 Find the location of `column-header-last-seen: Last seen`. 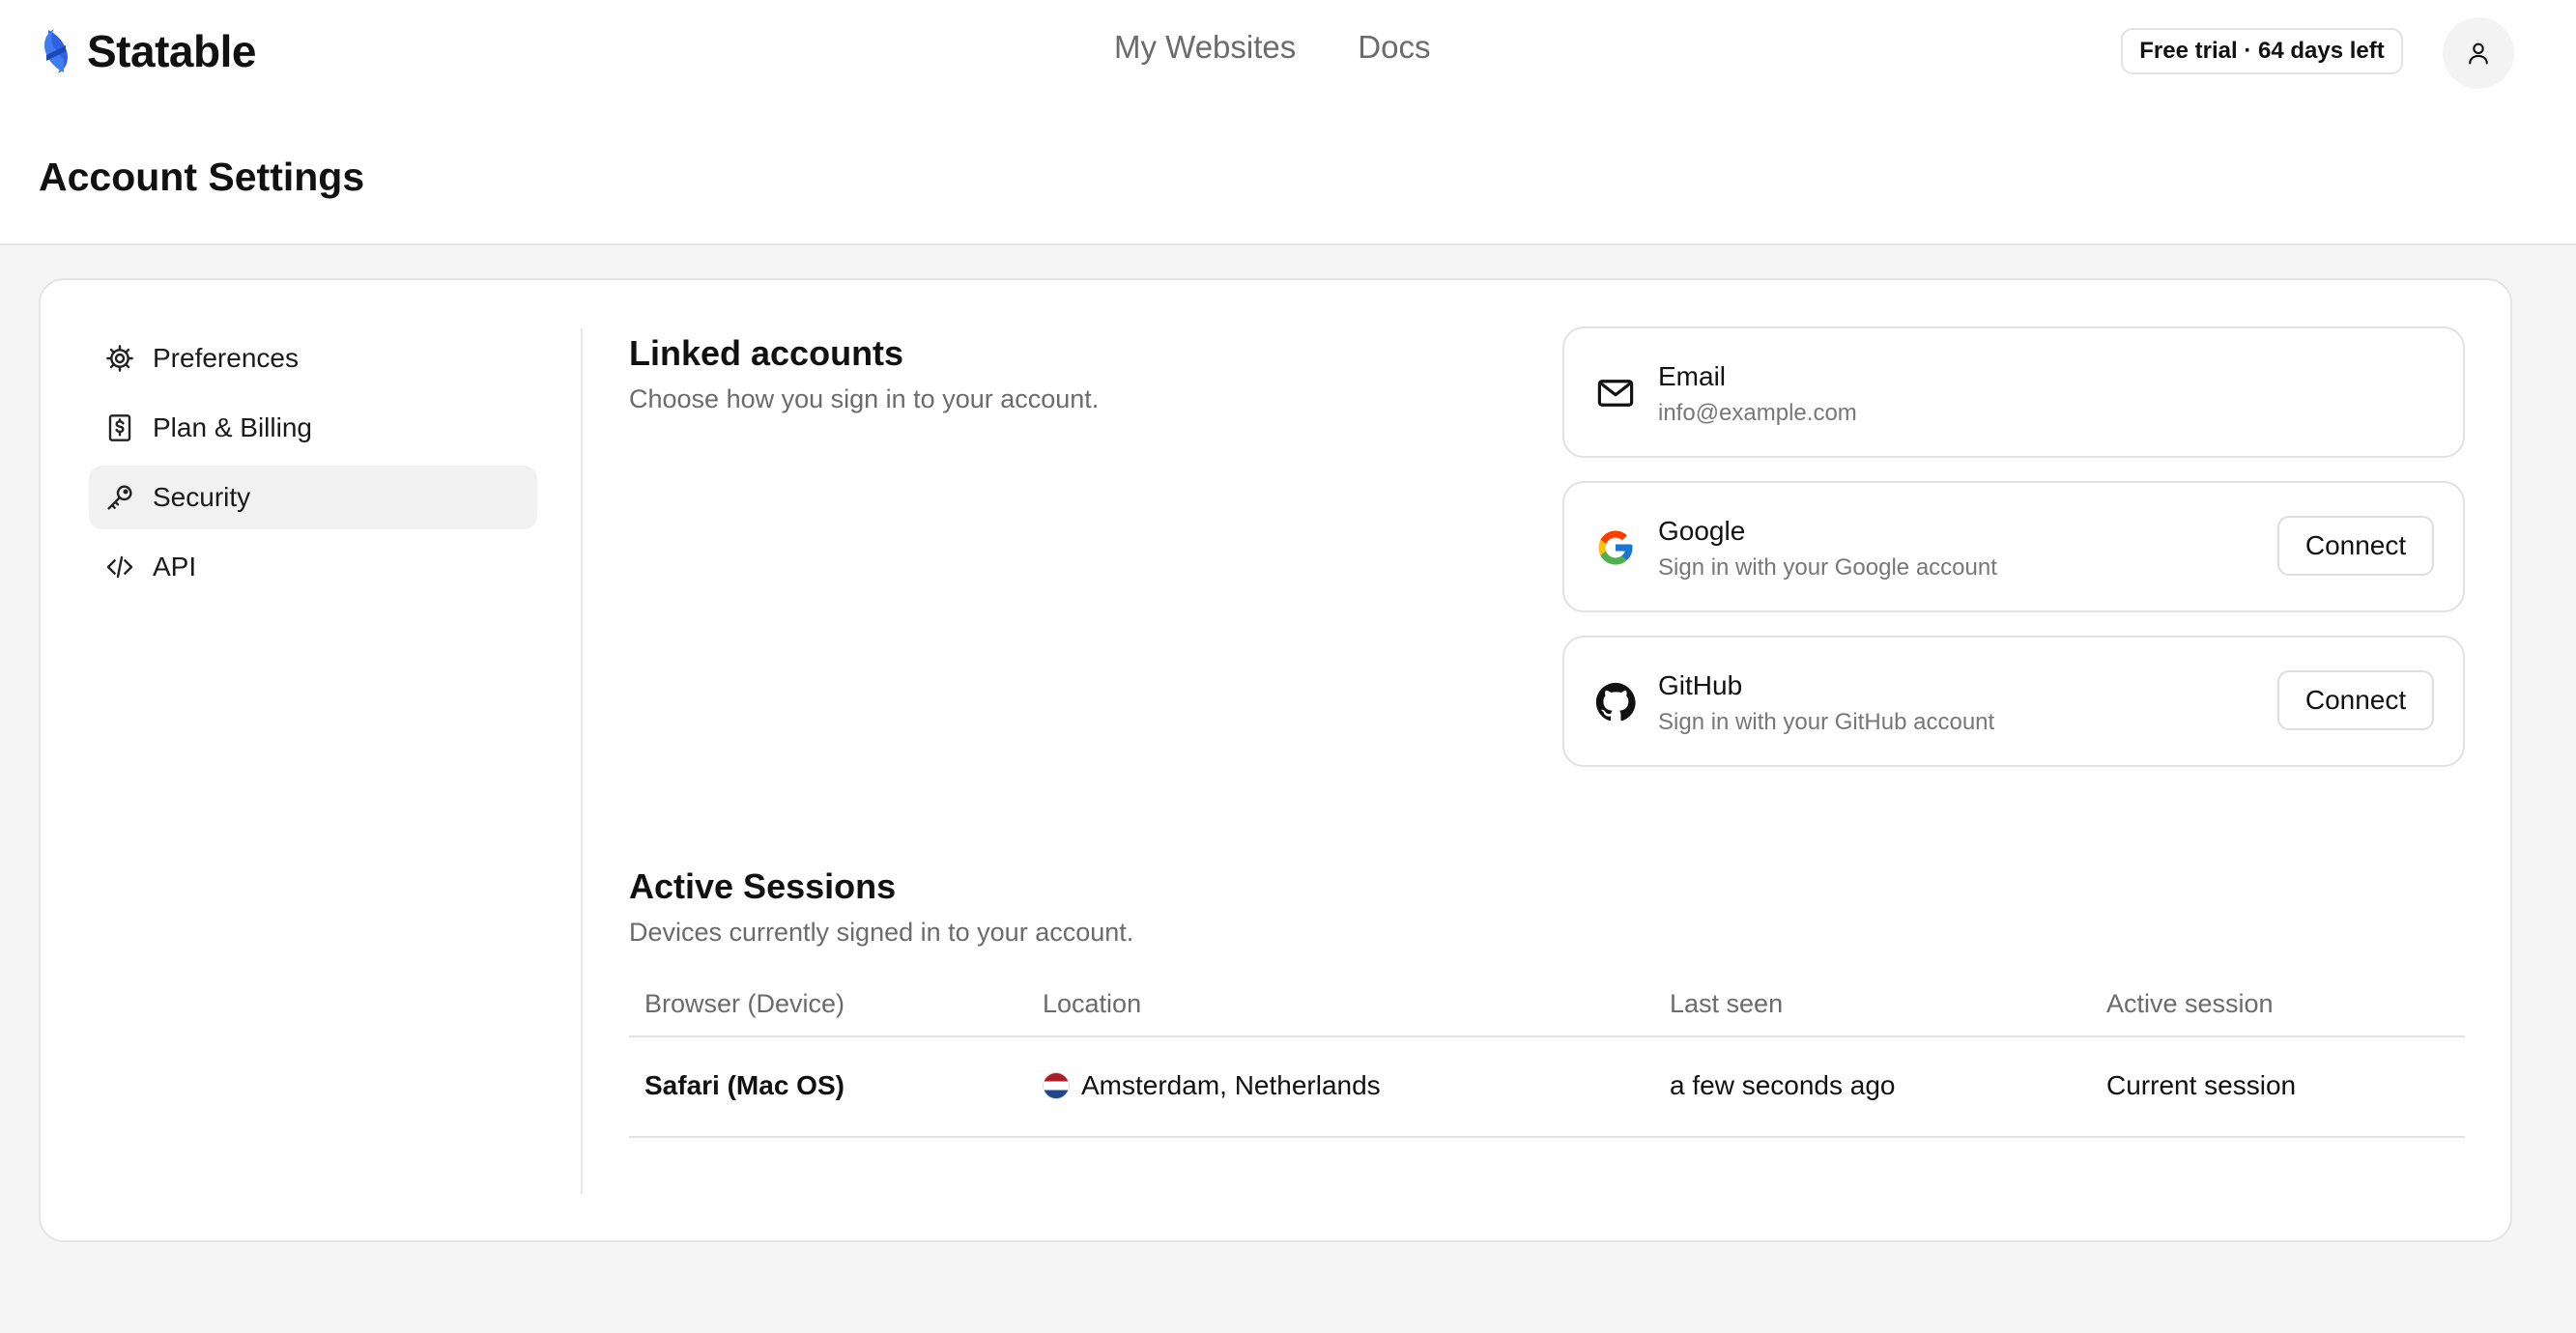

column-header-last-seen: Last seen is located at coordinates (1727, 1003).